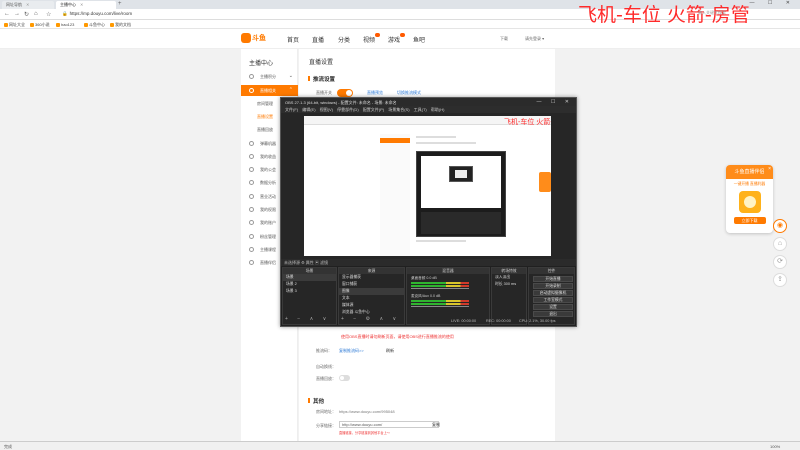 The width and height of the screenshot is (800, 450). I want to click on download-link: 下载, so click(504, 39).